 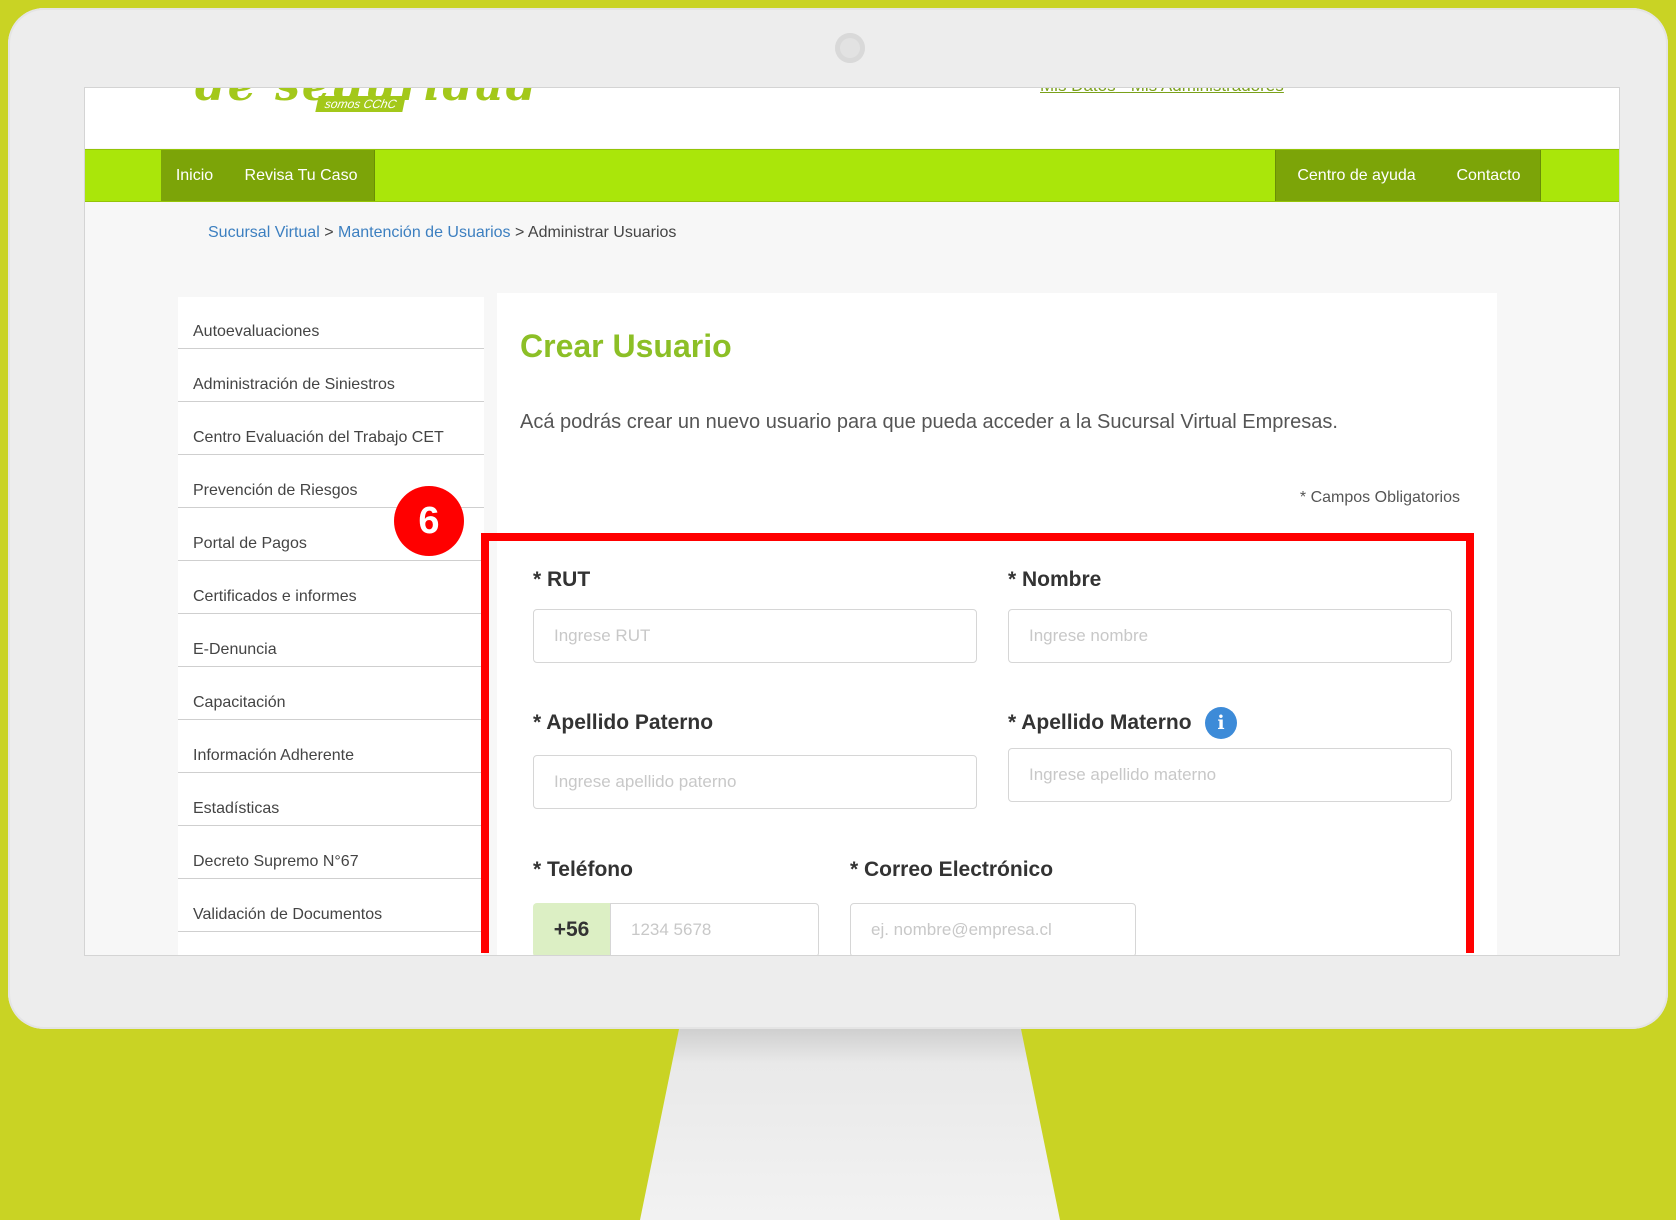 I want to click on sidebar-item-certificados: Certificados e informes, so click(x=331, y=588).